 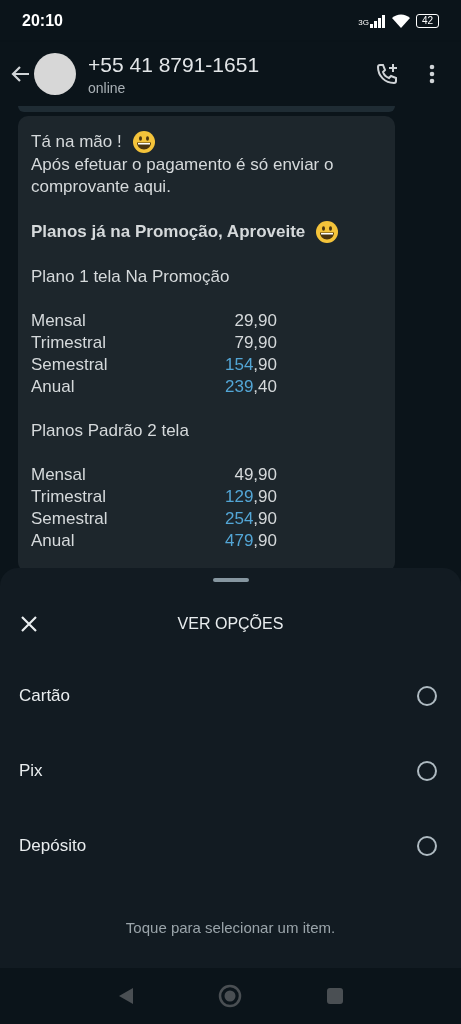 What do you see at coordinates (250, 365) in the screenshot?
I see `plan-price: 154,90` at bounding box center [250, 365].